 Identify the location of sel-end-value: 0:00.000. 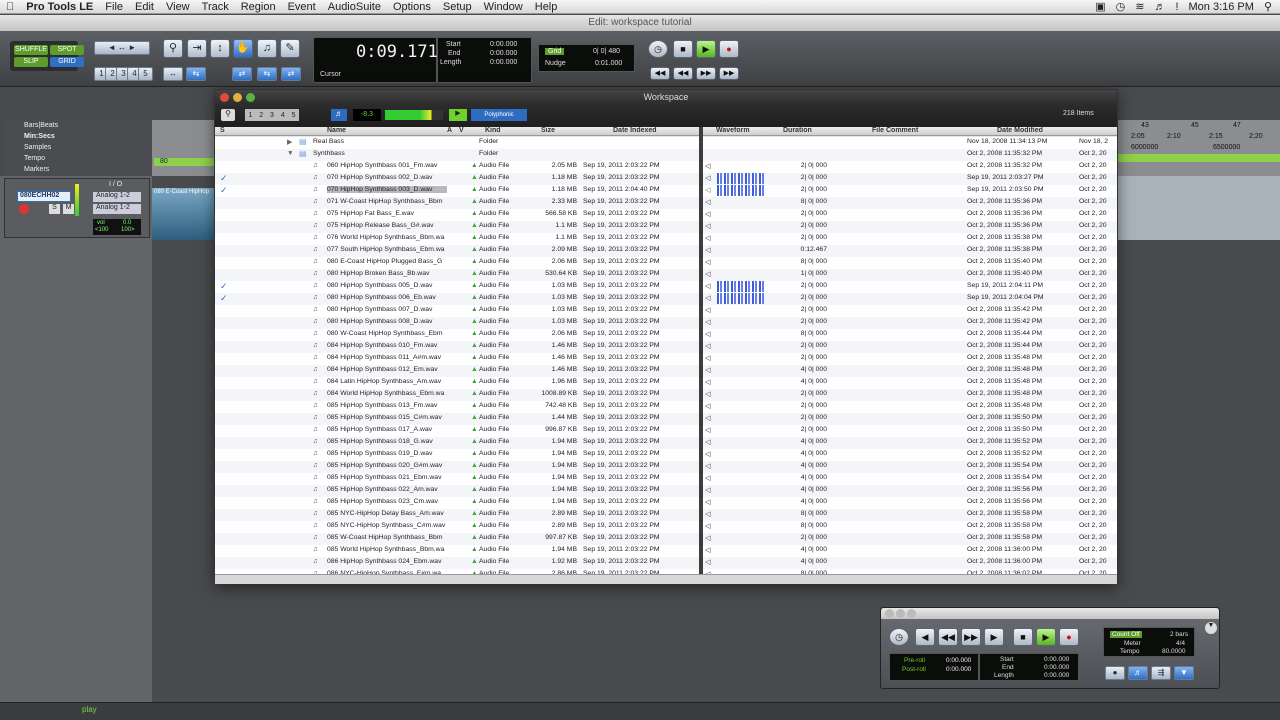
(503, 53).